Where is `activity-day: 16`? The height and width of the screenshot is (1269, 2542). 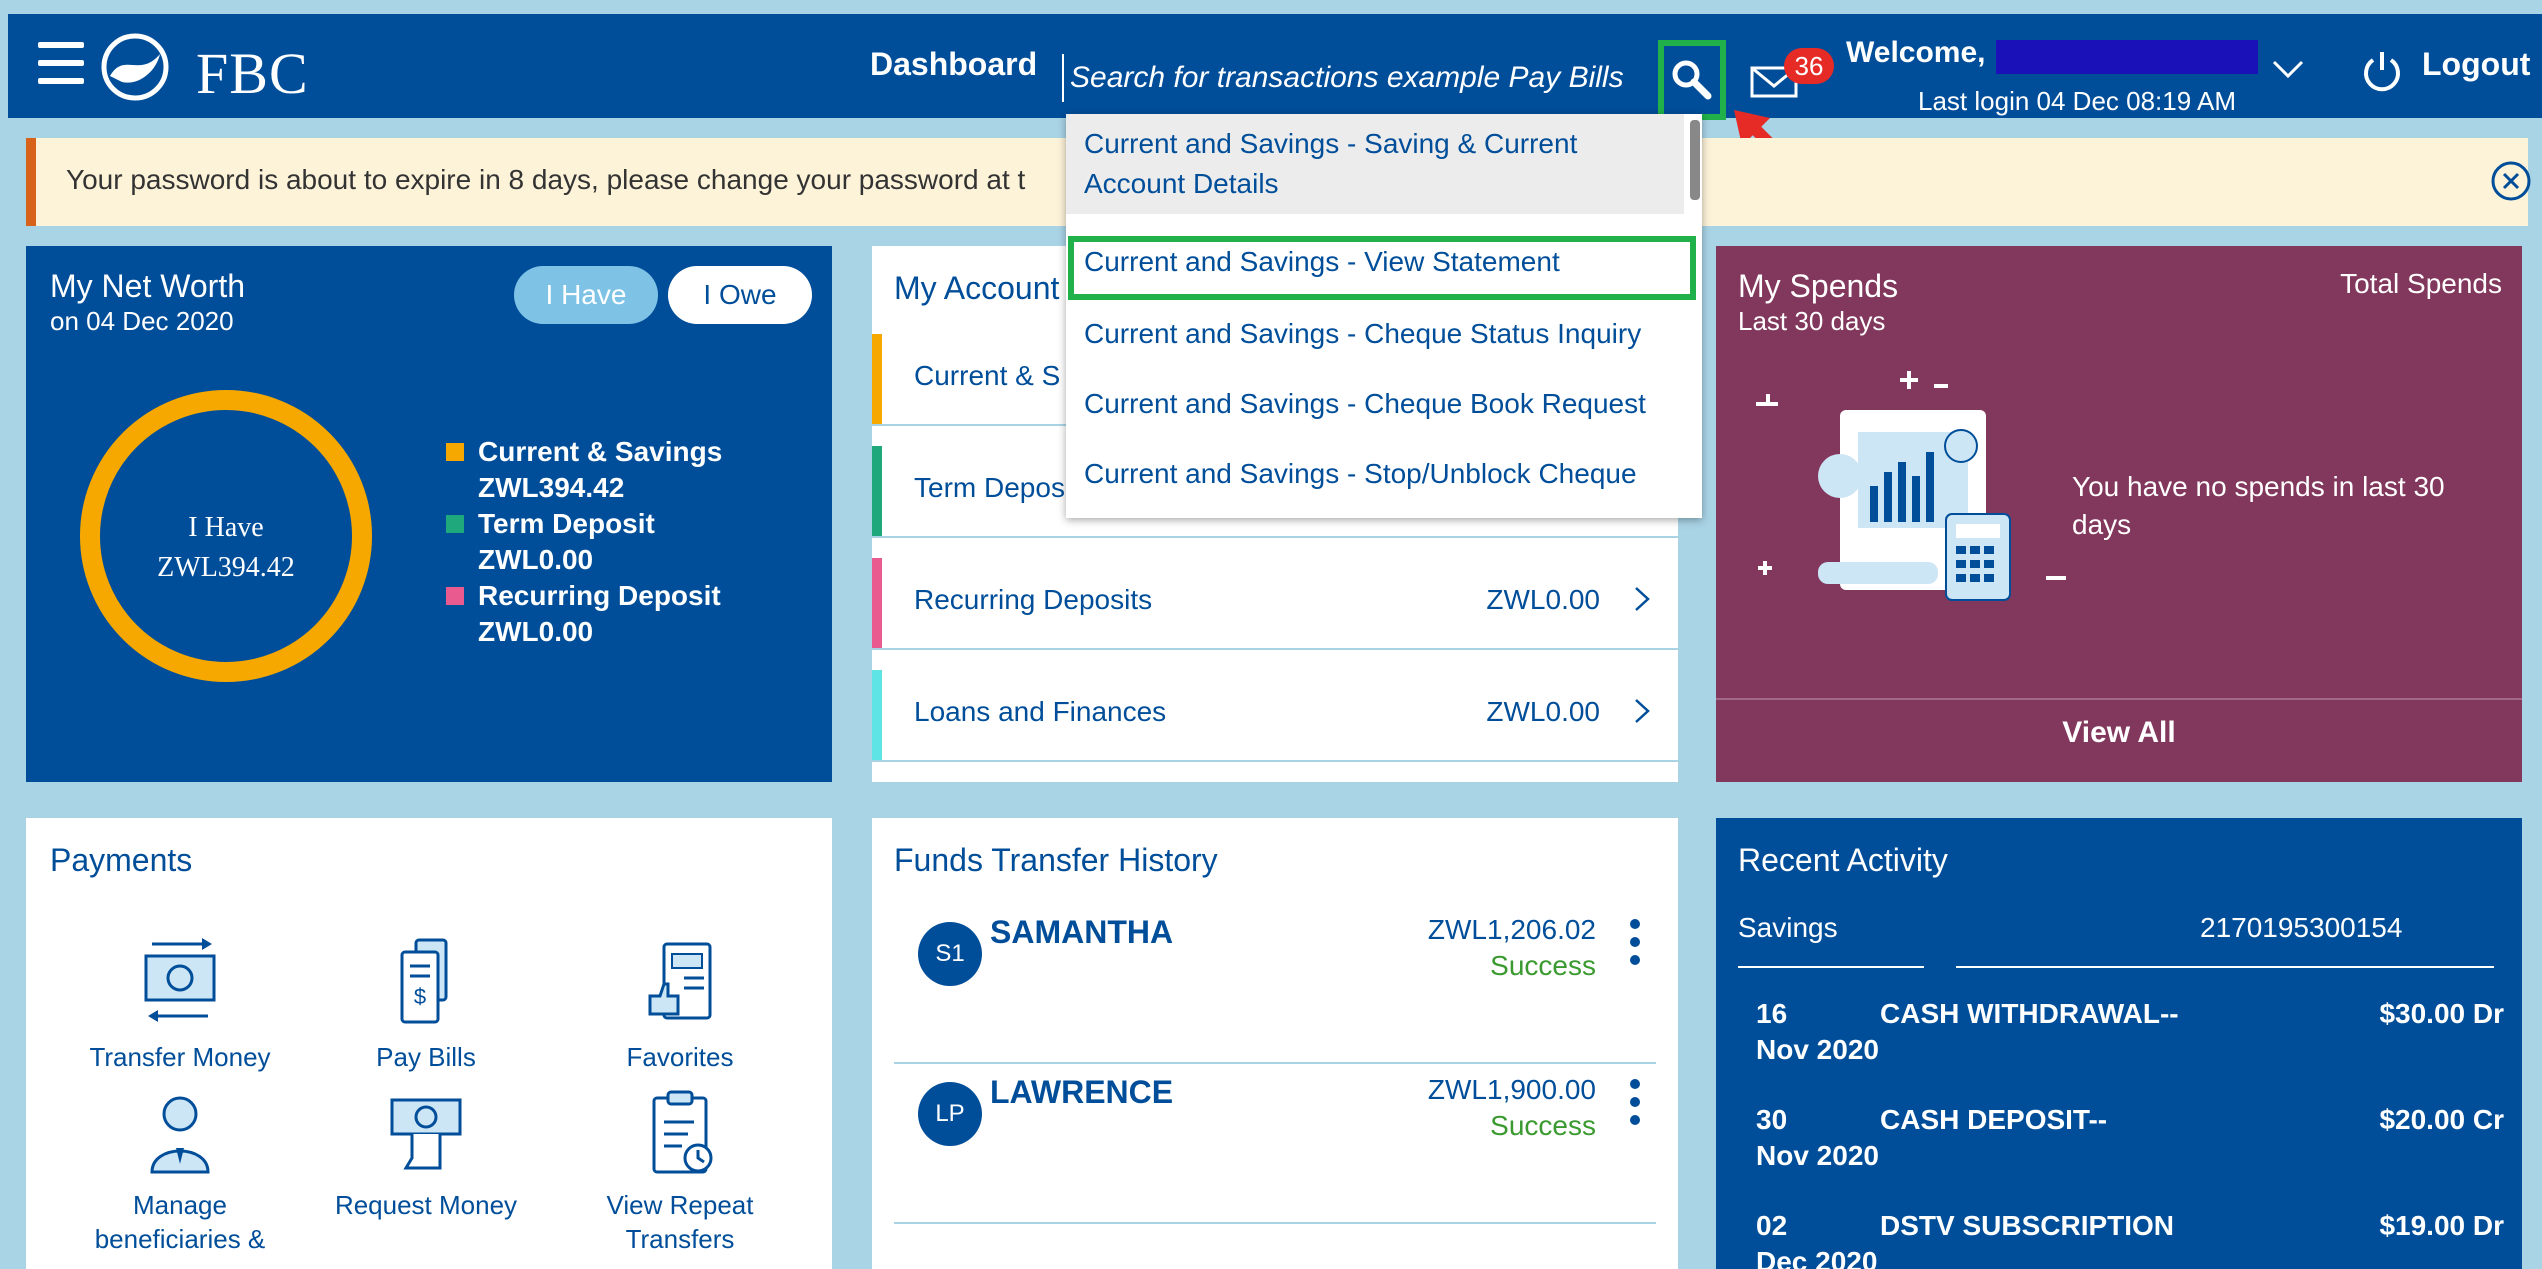
activity-day: 16 is located at coordinates (1772, 1013).